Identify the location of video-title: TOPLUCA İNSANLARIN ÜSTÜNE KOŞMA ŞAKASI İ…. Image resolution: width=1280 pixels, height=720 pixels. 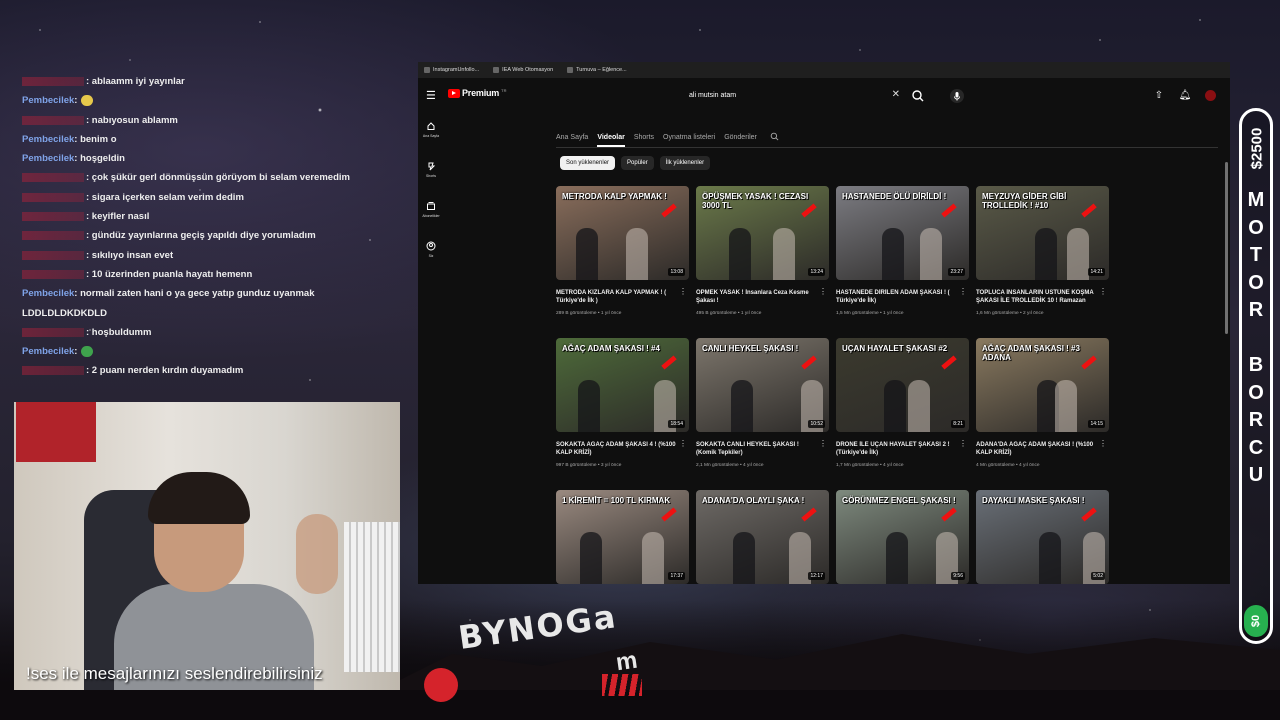
(1042, 297).